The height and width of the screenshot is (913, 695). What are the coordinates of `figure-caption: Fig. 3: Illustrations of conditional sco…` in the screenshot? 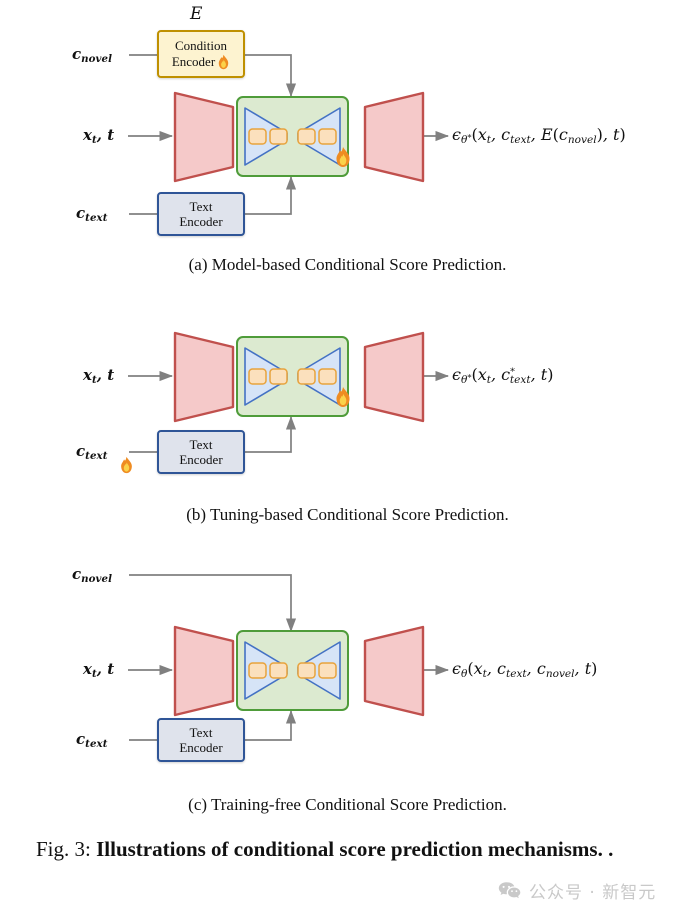 It's located at (351, 850).